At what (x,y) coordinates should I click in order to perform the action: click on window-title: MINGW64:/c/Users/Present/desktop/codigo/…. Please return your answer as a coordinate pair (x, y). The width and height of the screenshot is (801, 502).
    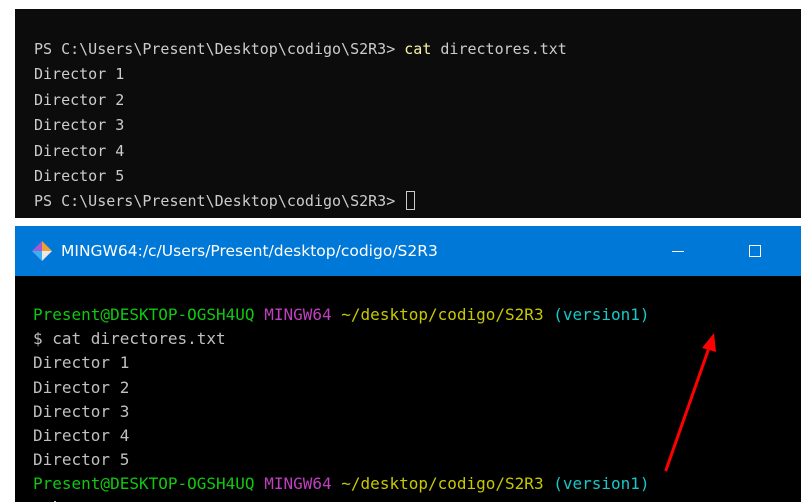
    Looking at the image, I should click on (249, 251).